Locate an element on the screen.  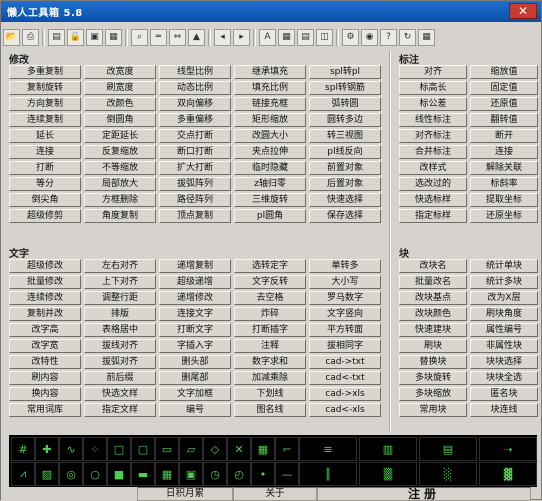
camera-icon: ◉ is located at coordinates (369, 37).